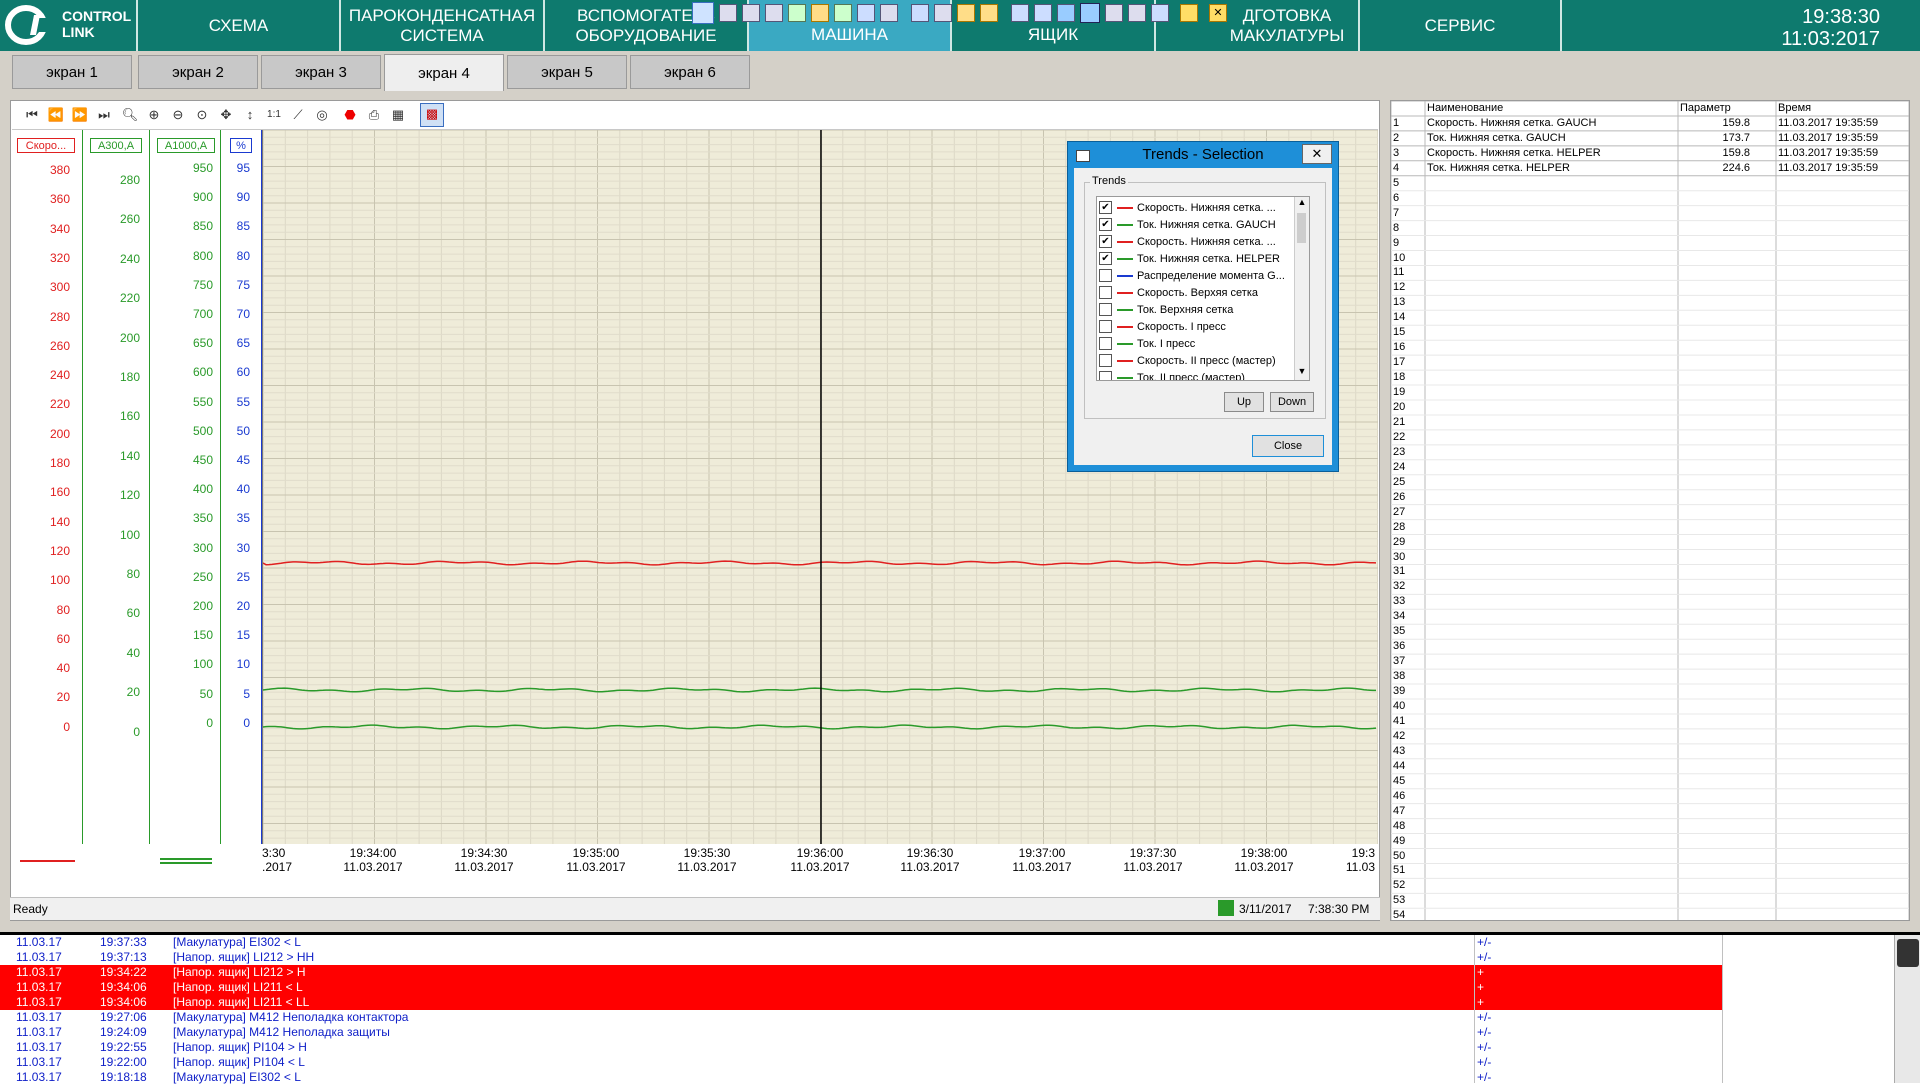  Describe the element at coordinates (1399, 257) in the screenshot. I see `table-row-number: 10` at that location.